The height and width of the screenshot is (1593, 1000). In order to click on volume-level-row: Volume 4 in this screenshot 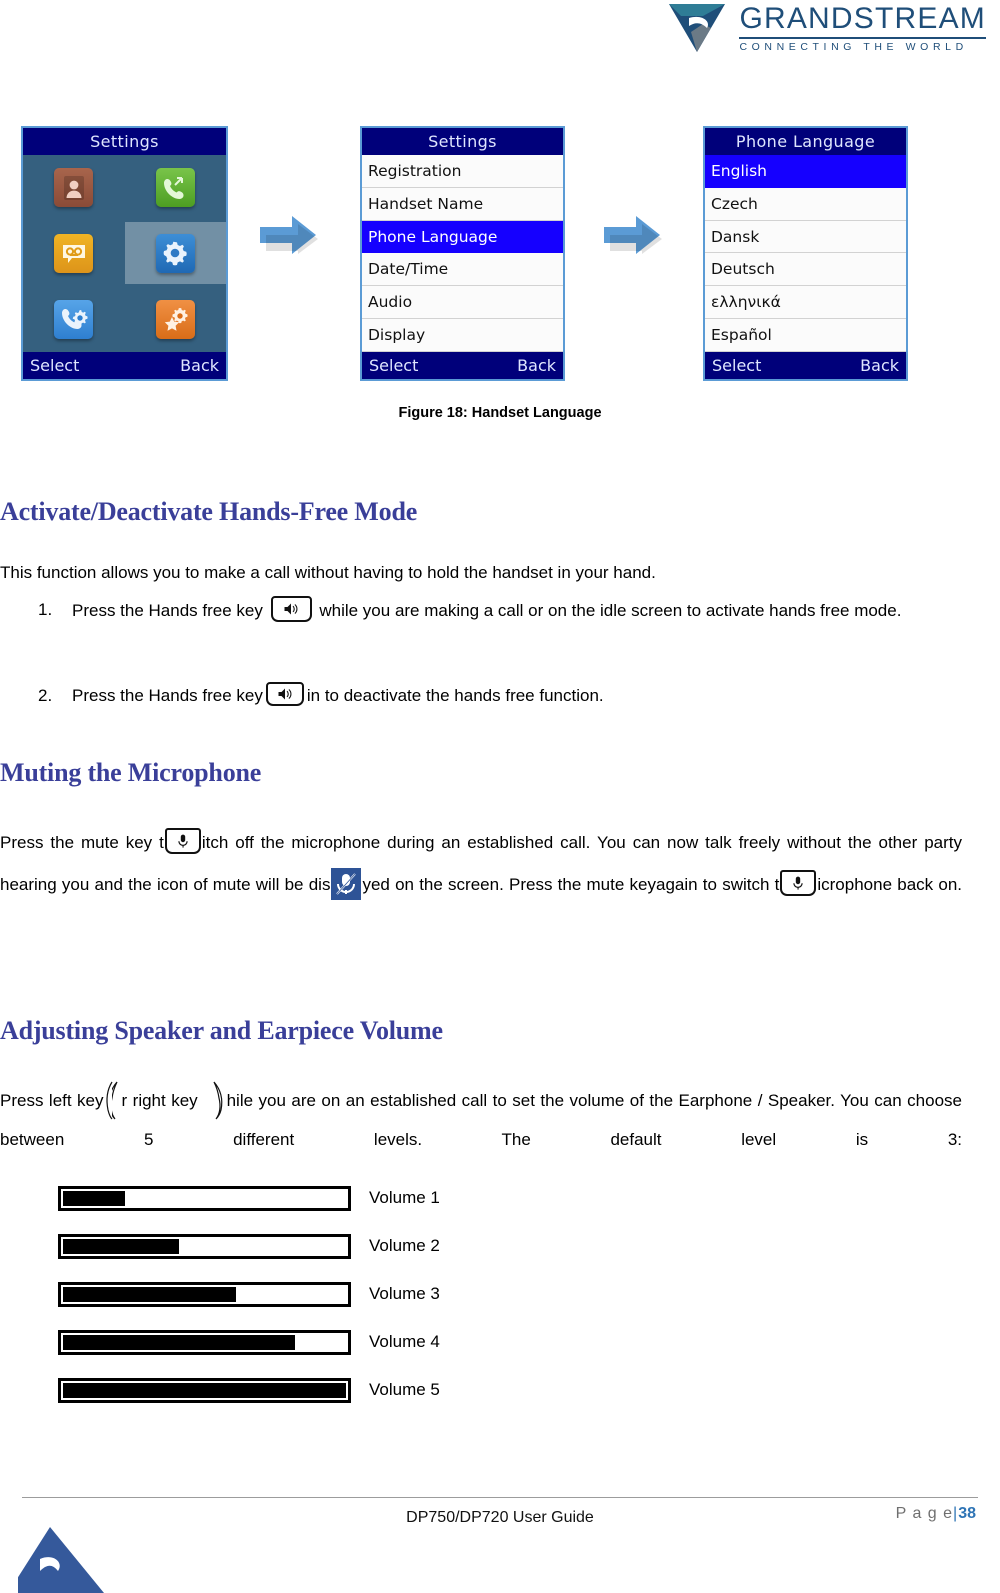, I will do `click(288, 1342)`.